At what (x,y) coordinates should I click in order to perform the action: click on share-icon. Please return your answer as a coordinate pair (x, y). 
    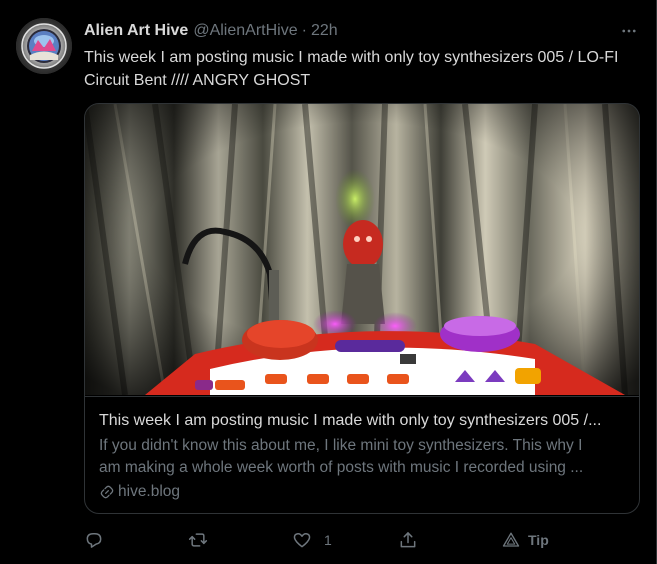
    Looking at the image, I should click on (408, 540).